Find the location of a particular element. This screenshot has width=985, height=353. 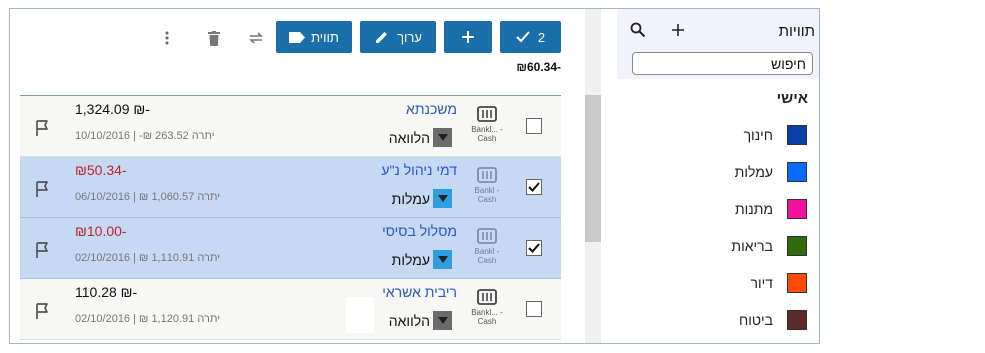

balance-date: יתרה 1,060.57 ₪ | 06/10/2016 is located at coordinates (148, 197).